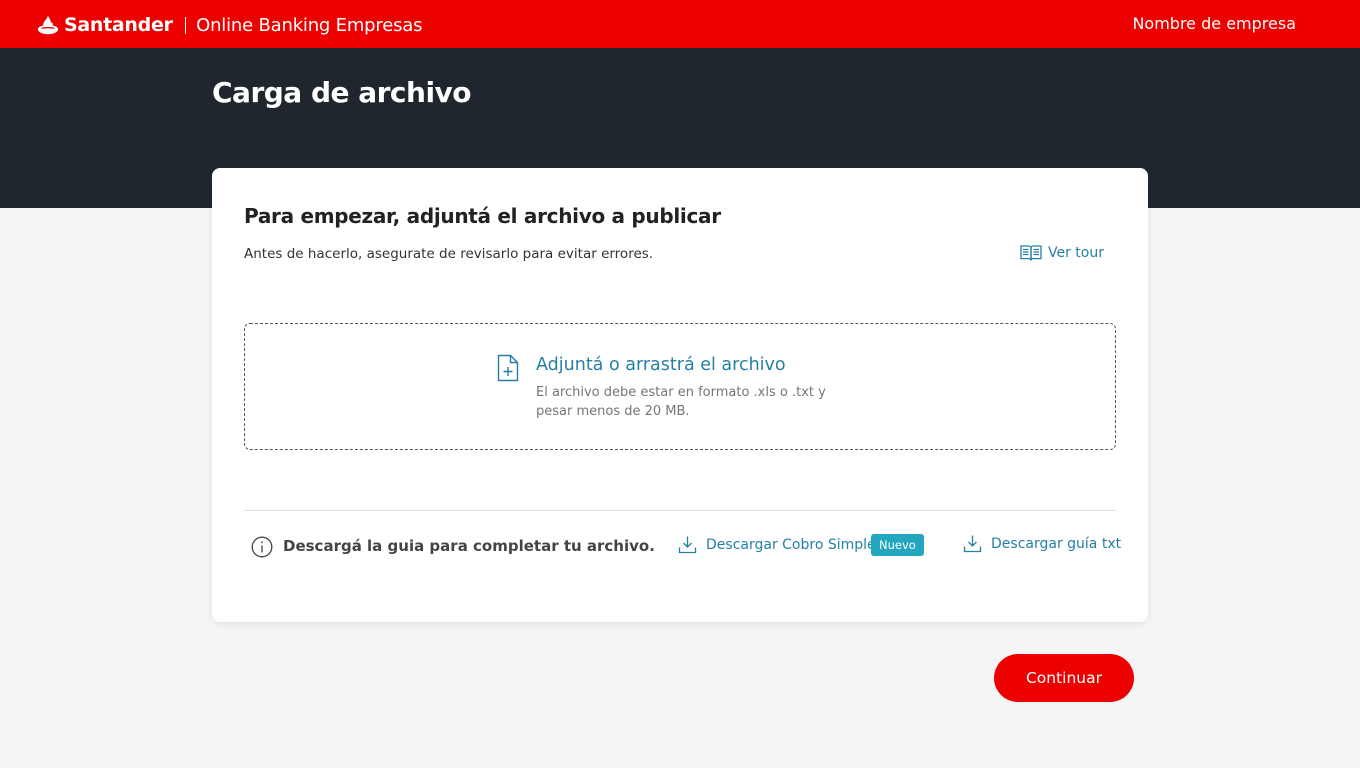 The image size is (1360, 768). Describe the element at coordinates (262, 547) in the screenshot. I see `info-icon` at that location.